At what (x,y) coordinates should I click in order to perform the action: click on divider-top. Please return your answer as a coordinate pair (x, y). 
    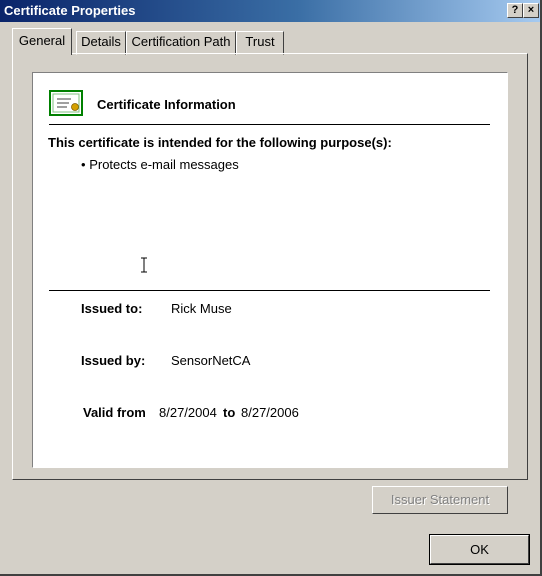
    Looking at the image, I should click on (269, 124).